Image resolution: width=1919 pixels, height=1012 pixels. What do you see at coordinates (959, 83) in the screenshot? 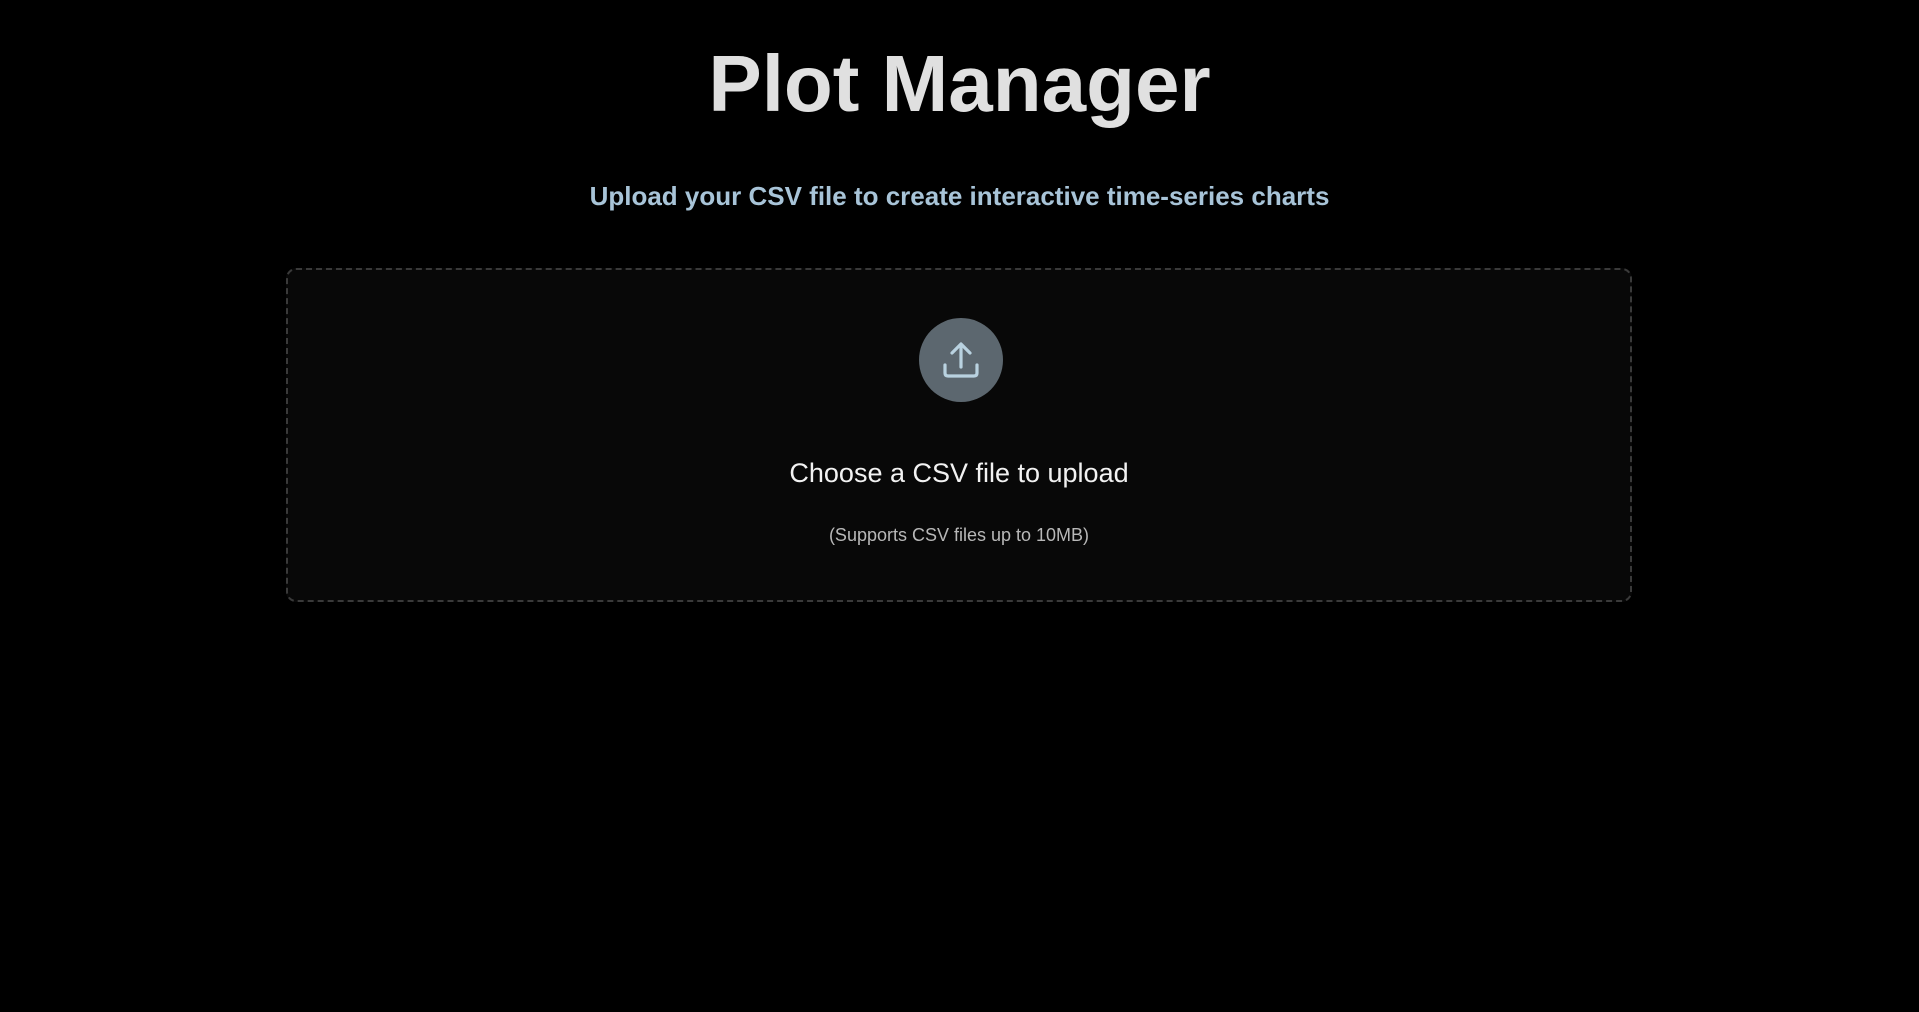
I see `page-title: Plot Manager` at bounding box center [959, 83].